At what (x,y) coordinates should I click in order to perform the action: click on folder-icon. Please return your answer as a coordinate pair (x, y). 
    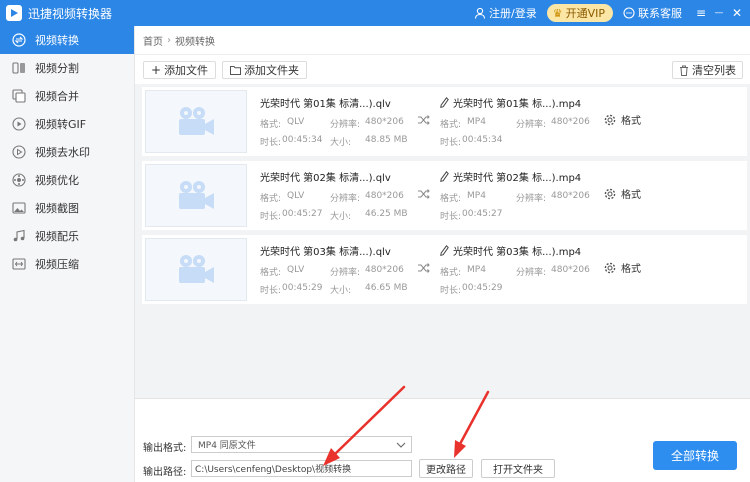
    Looking at the image, I should click on (236, 70).